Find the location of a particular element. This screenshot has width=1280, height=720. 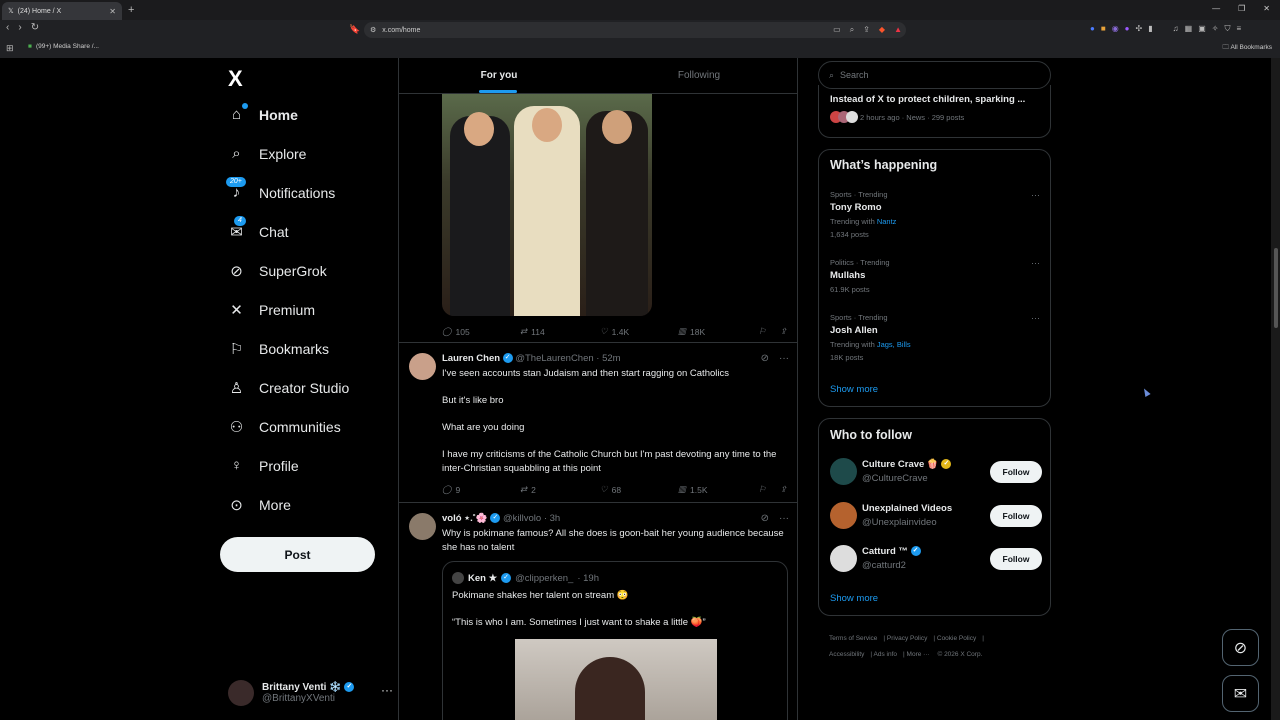

restore-icon: ❐ is located at coordinates (1241, 8).